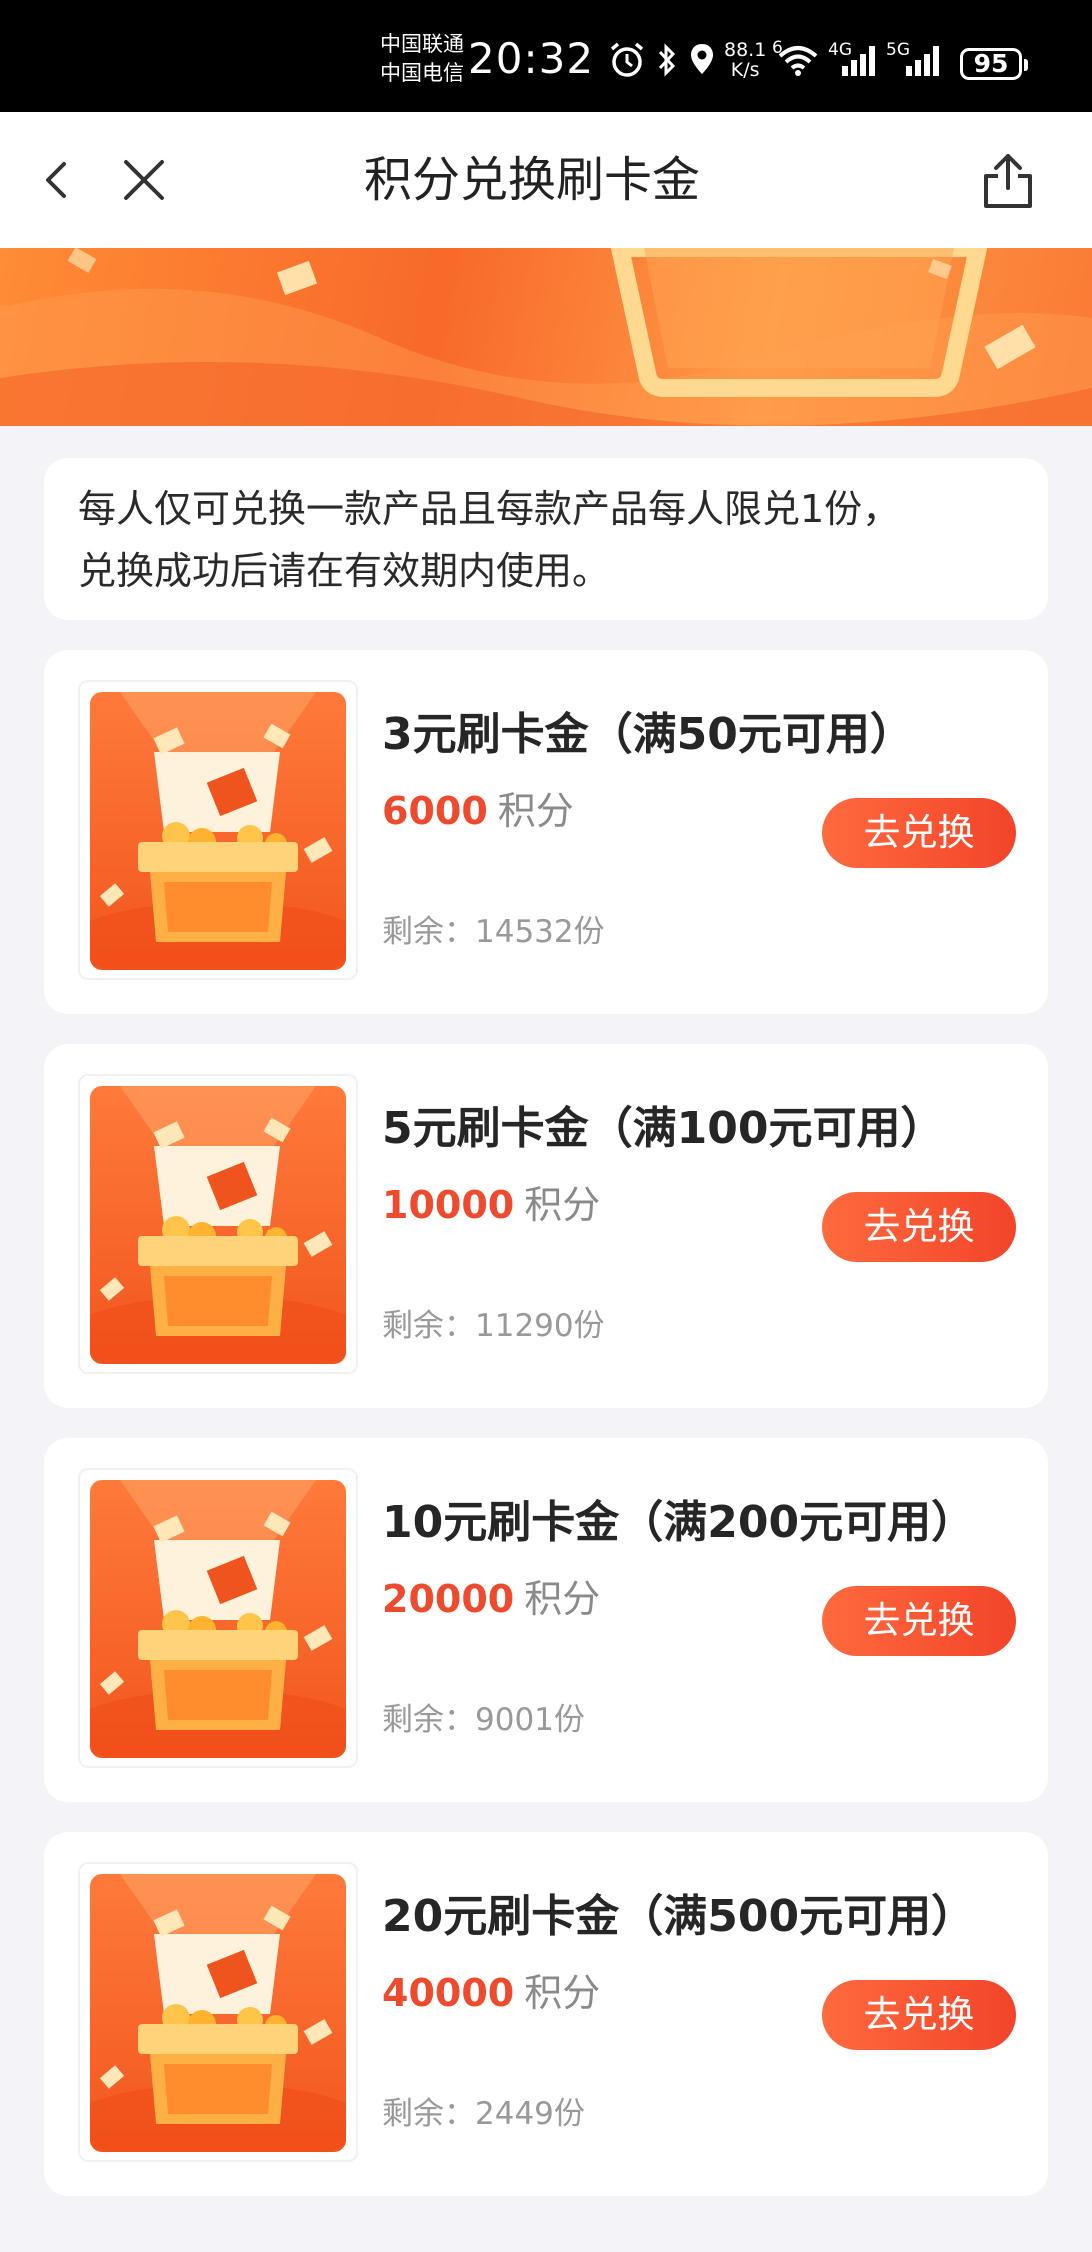 This screenshot has height=2252, width=1092. What do you see at coordinates (745, 50) in the screenshot?
I see `net-speed-value: 88.1` at bounding box center [745, 50].